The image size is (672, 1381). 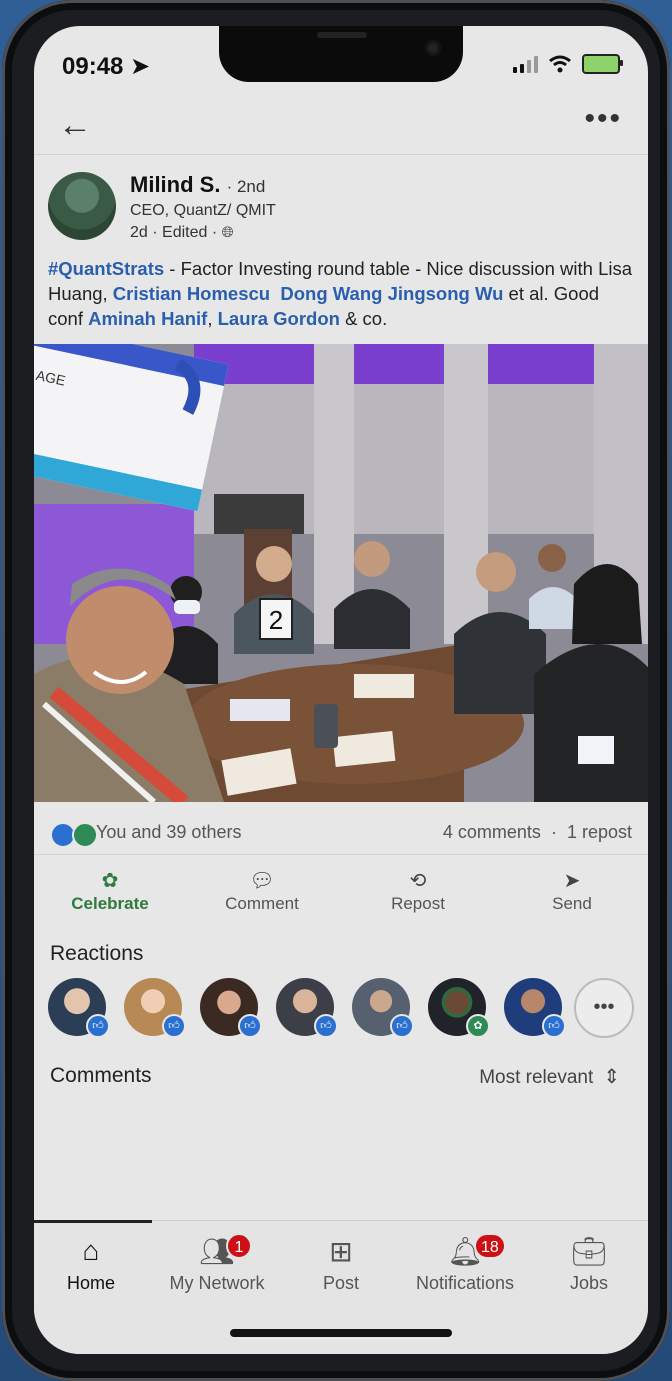 What do you see at coordinates (490, 1246) in the screenshot?
I see `notifications-badge: 18` at bounding box center [490, 1246].